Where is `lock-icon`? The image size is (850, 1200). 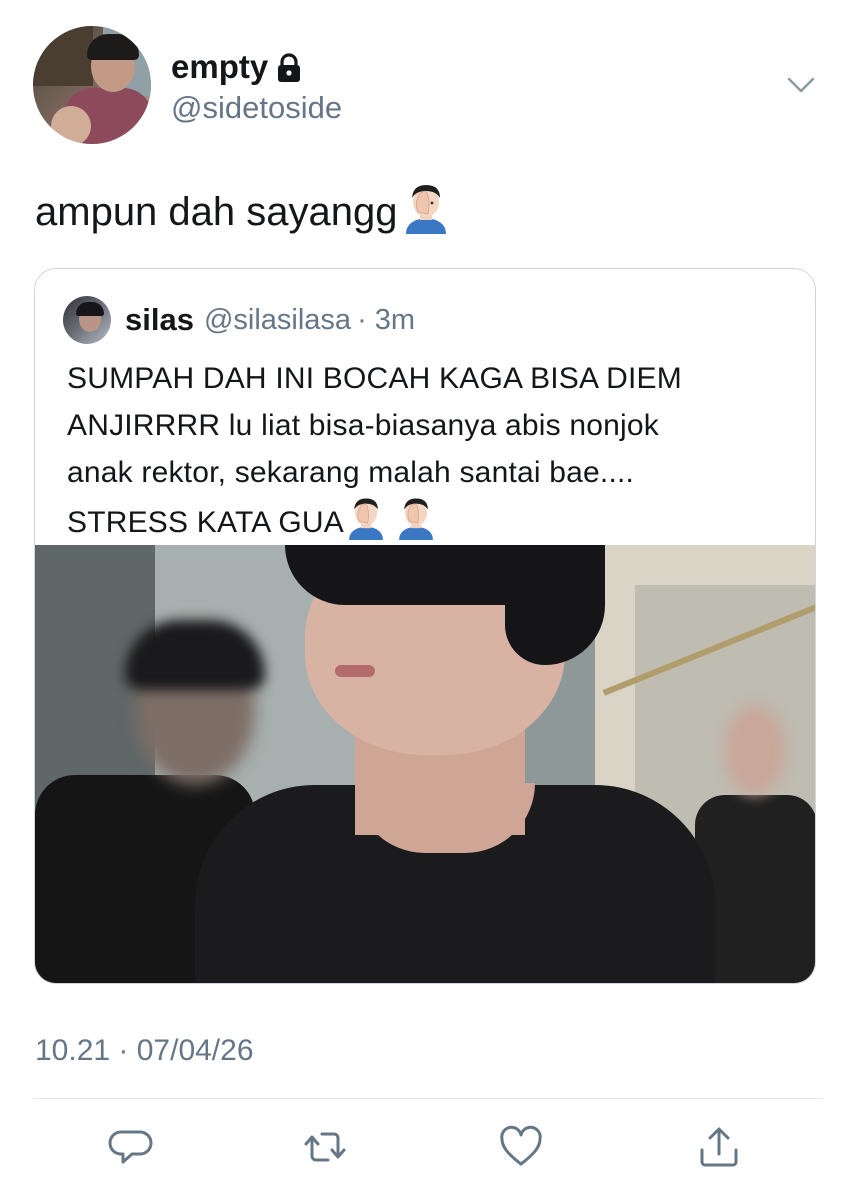 lock-icon is located at coordinates (289, 67).